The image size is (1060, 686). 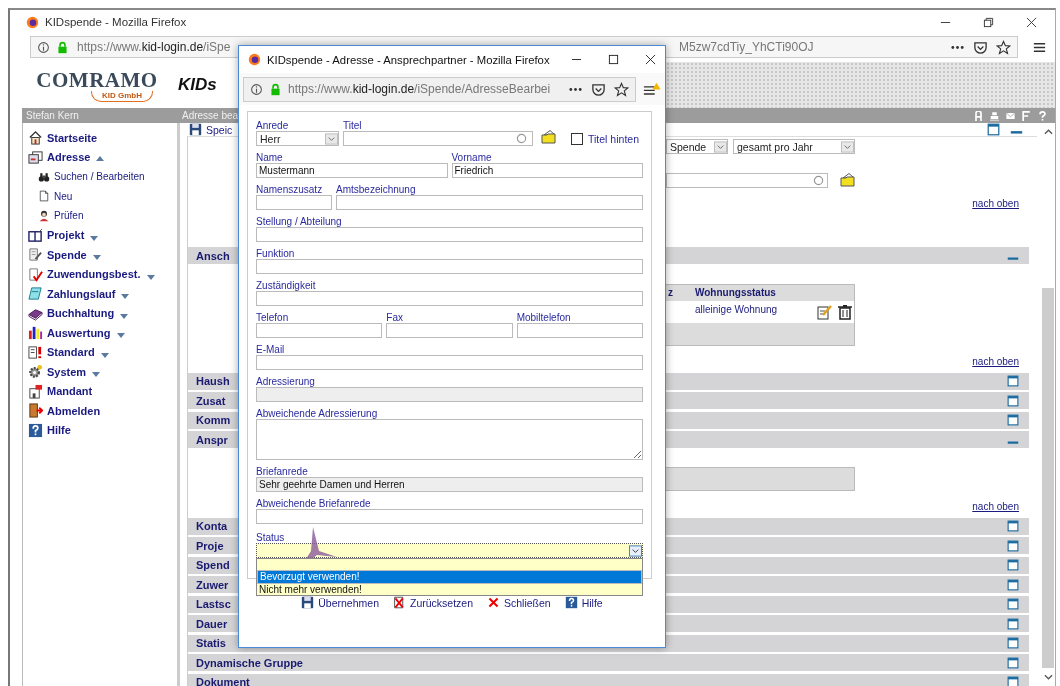 I want to click on section-title: Ansch, so click(x=213, y=255).